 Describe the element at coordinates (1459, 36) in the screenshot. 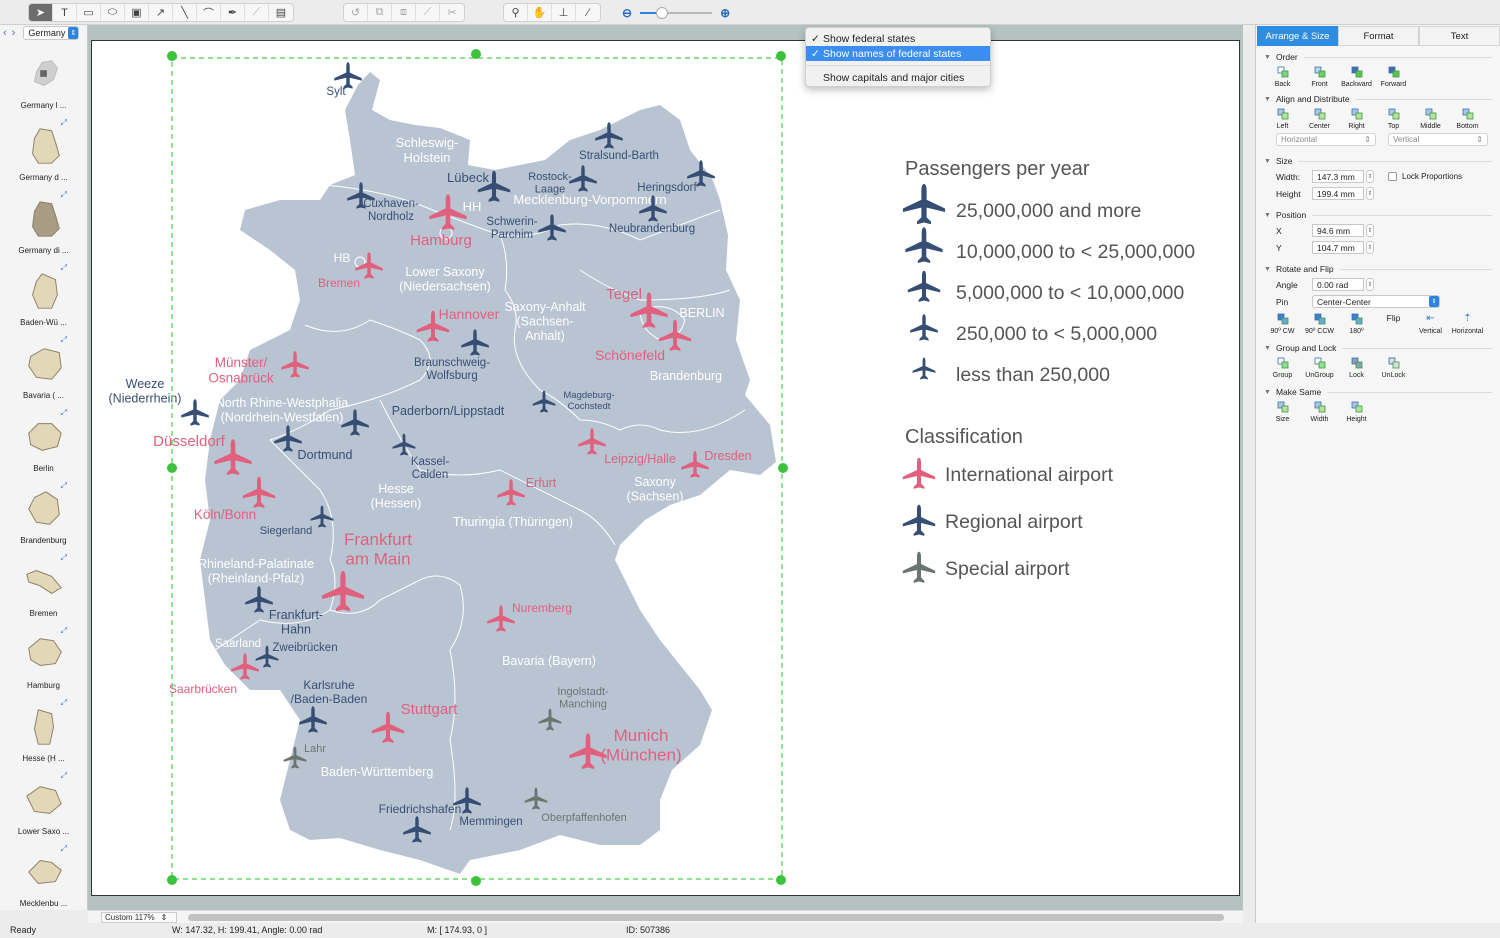

I see `tab-text: Text` at that location.